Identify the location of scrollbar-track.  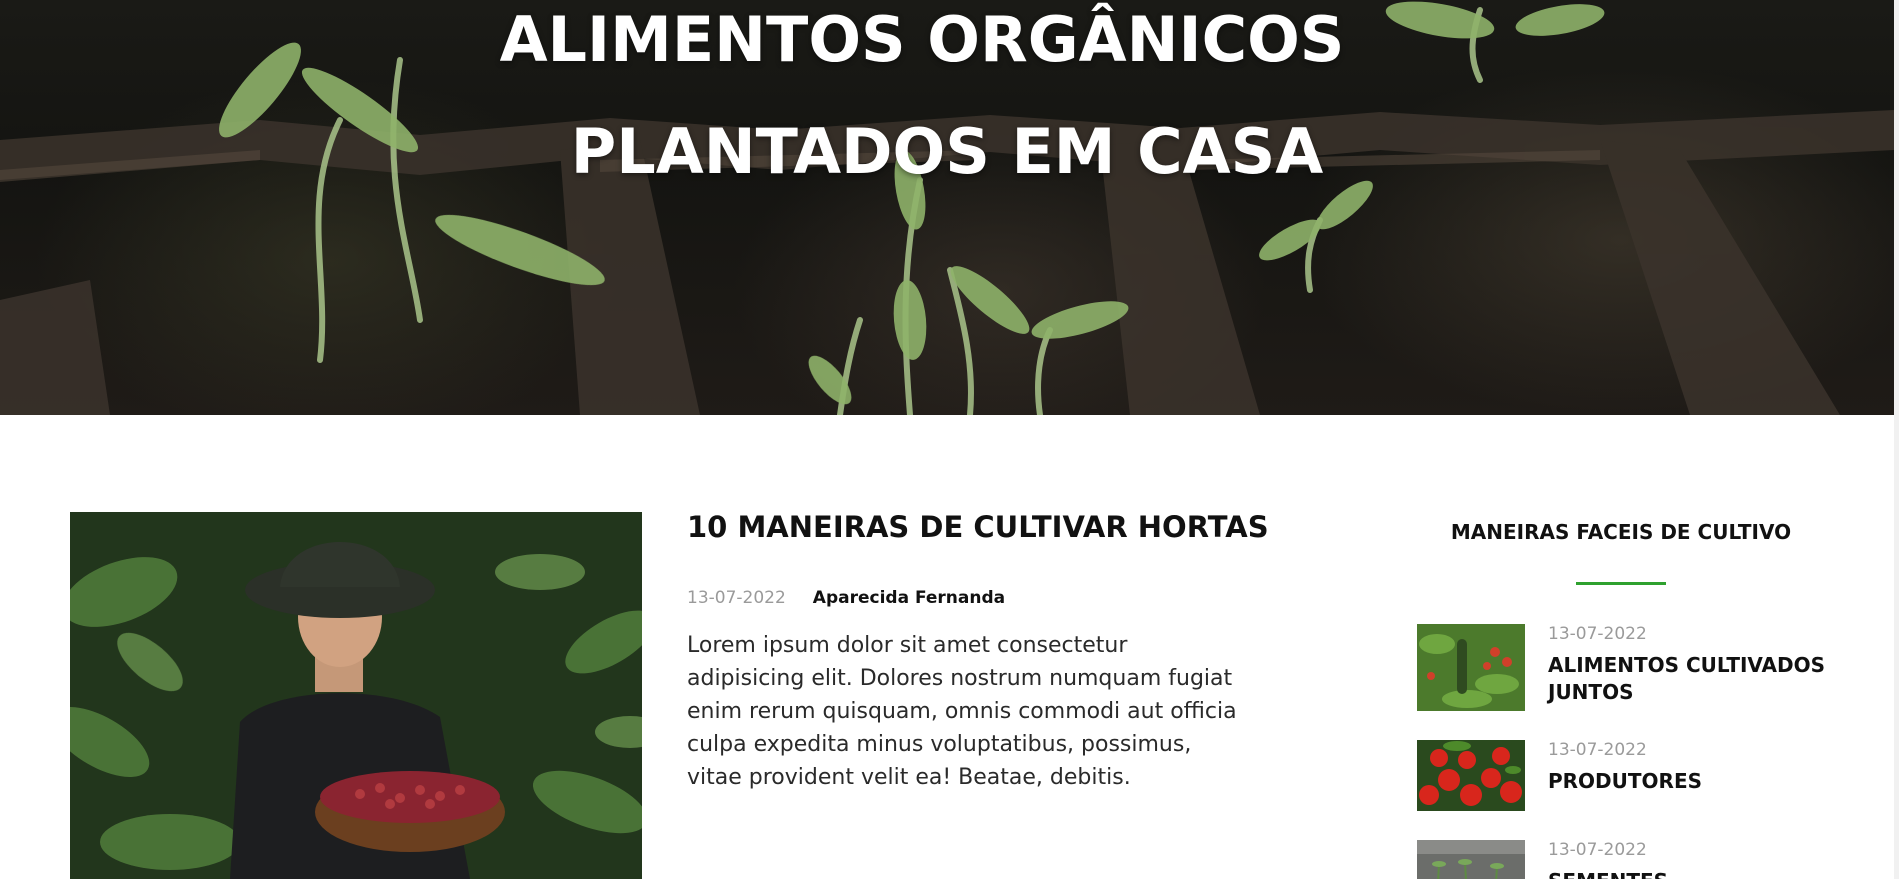
(1896, 439).